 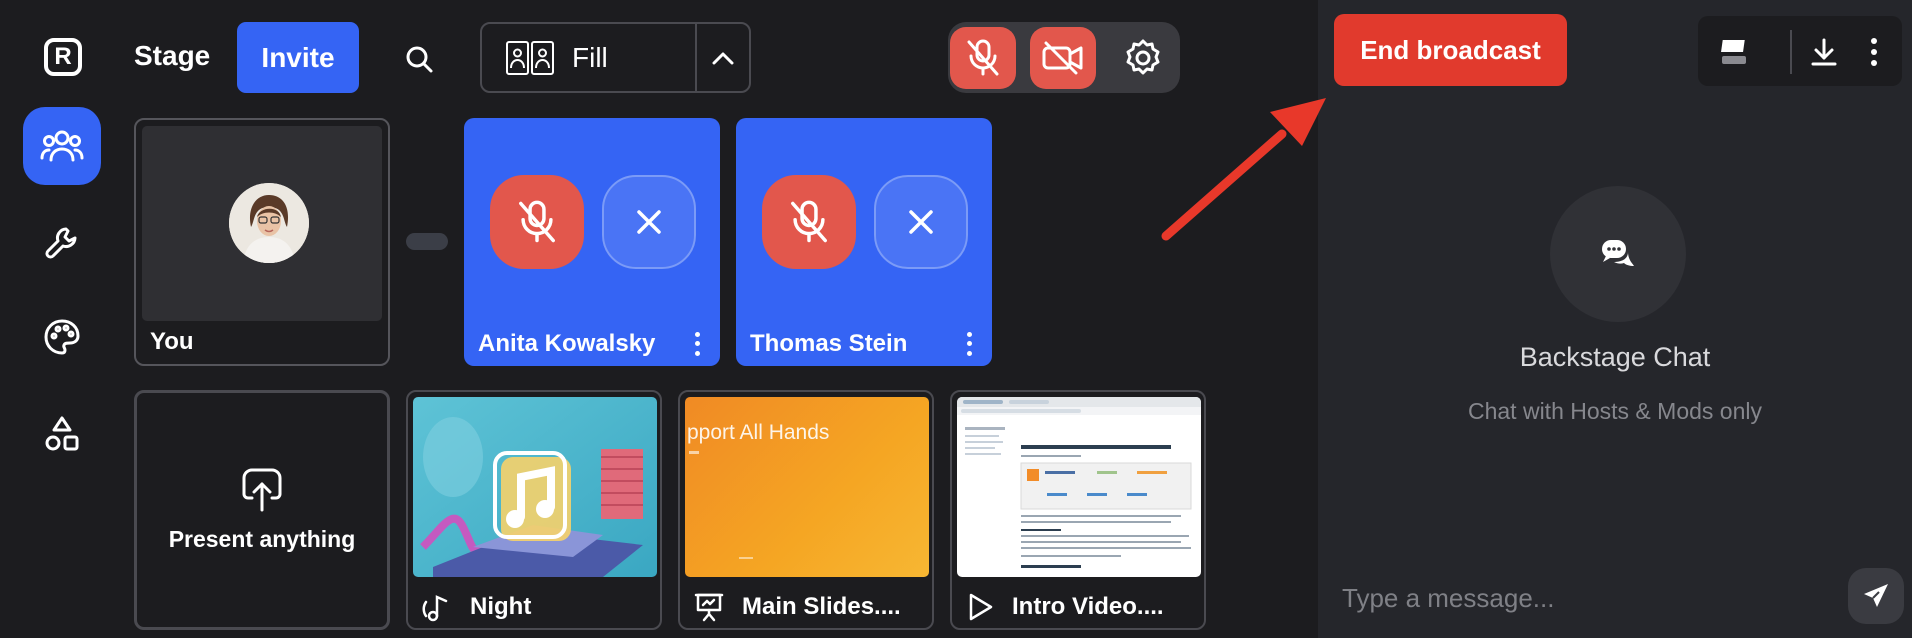 I want to click on gear-icon, so click(x=1143, y=57).